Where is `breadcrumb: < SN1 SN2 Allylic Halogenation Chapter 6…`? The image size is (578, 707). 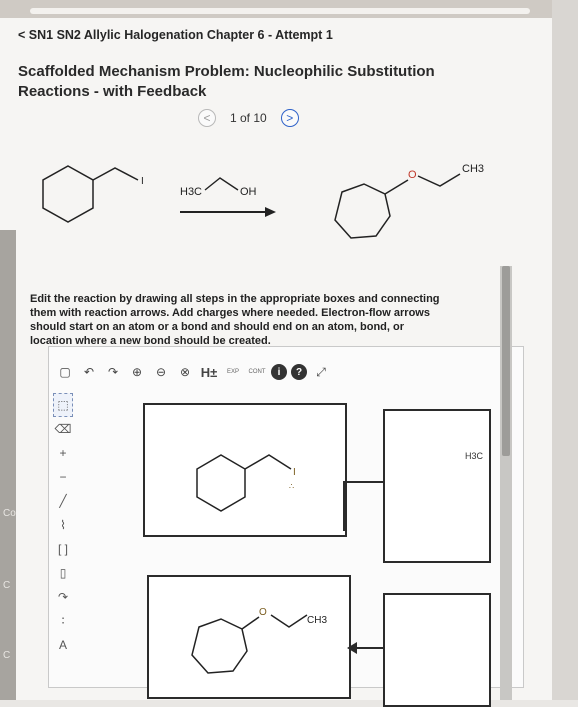
breadcrumb: < SN1 SN2 Allylic Halogenation Chapter 6… is located at coordinates (175, 35).